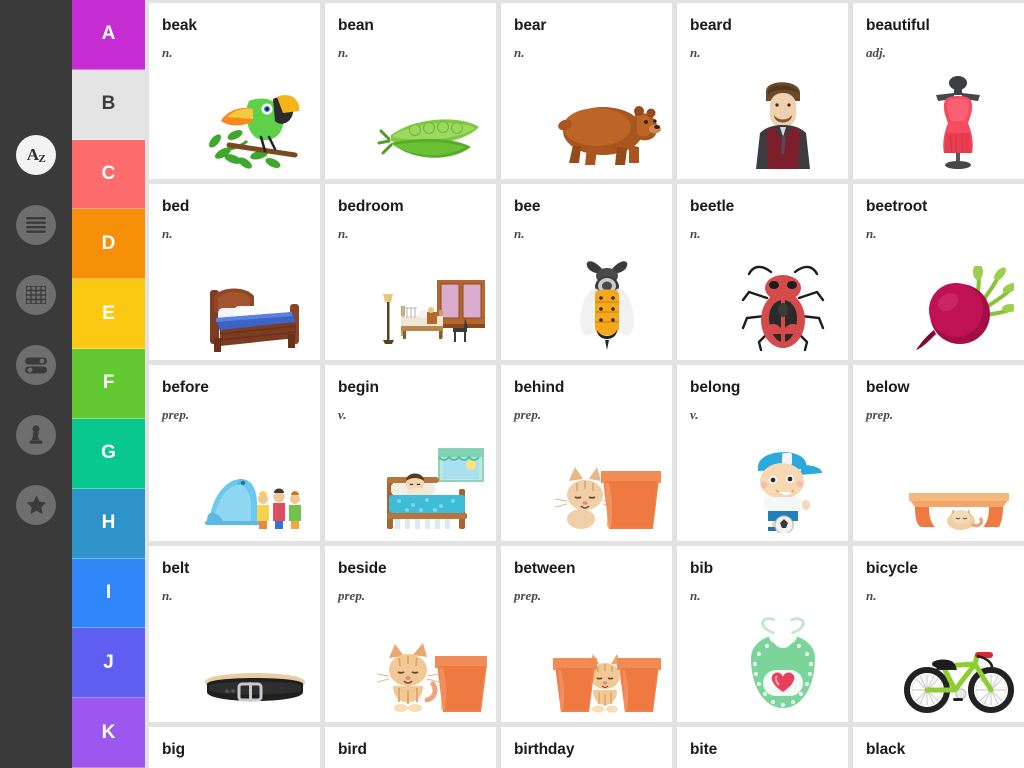  I want to click on word-title: beard, so click(711, 25).